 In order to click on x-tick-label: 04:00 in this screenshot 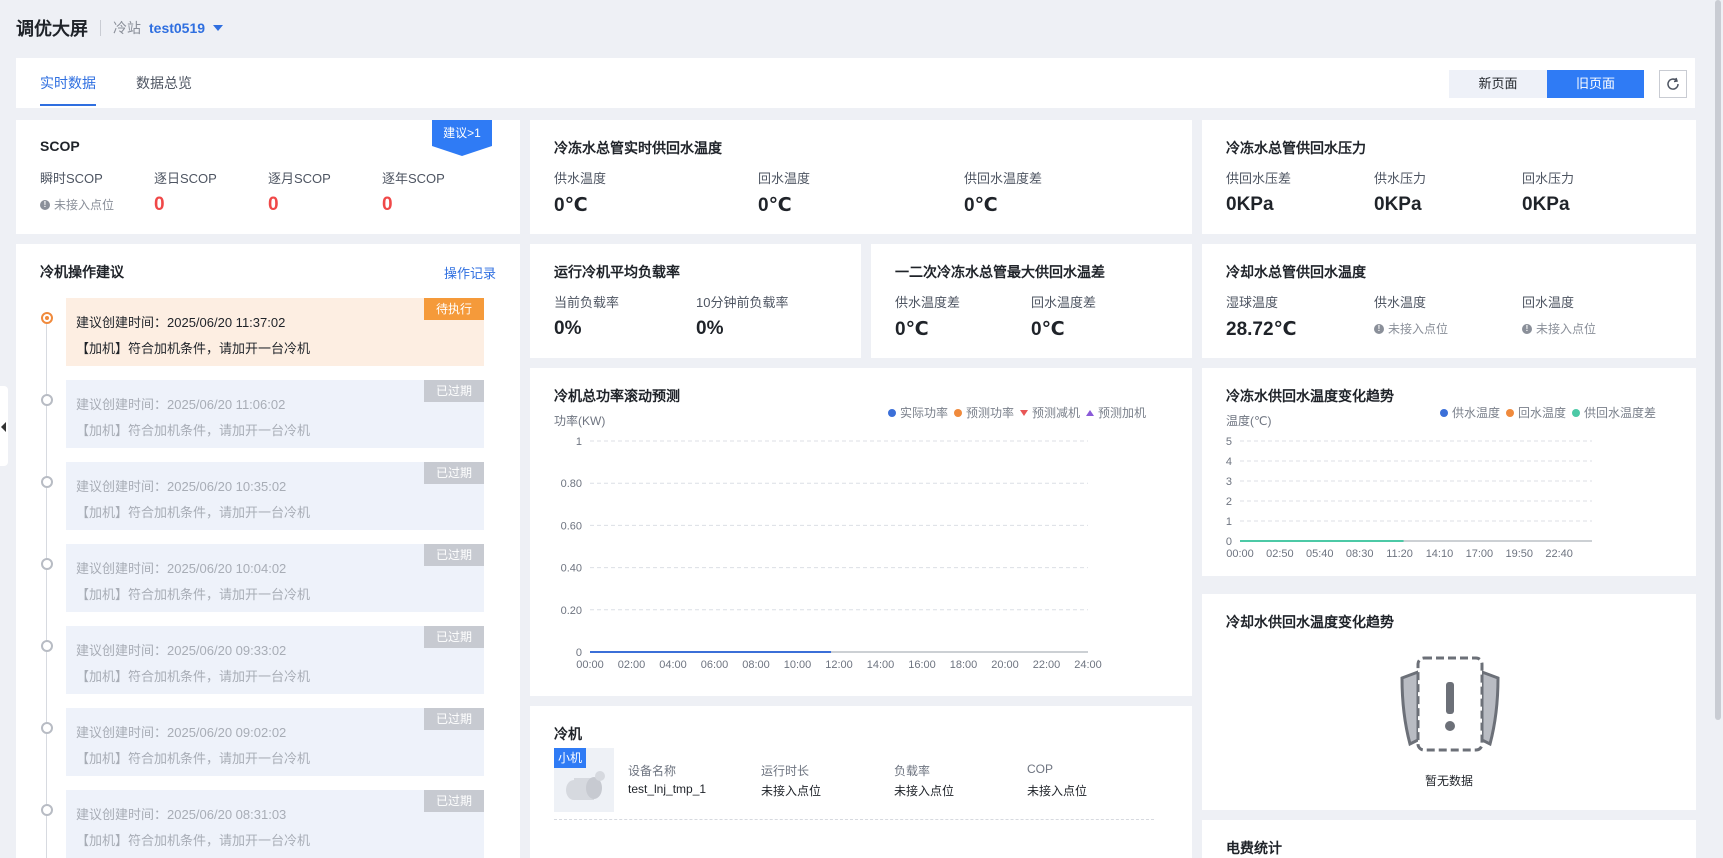, I will do `click(673, 665)`.